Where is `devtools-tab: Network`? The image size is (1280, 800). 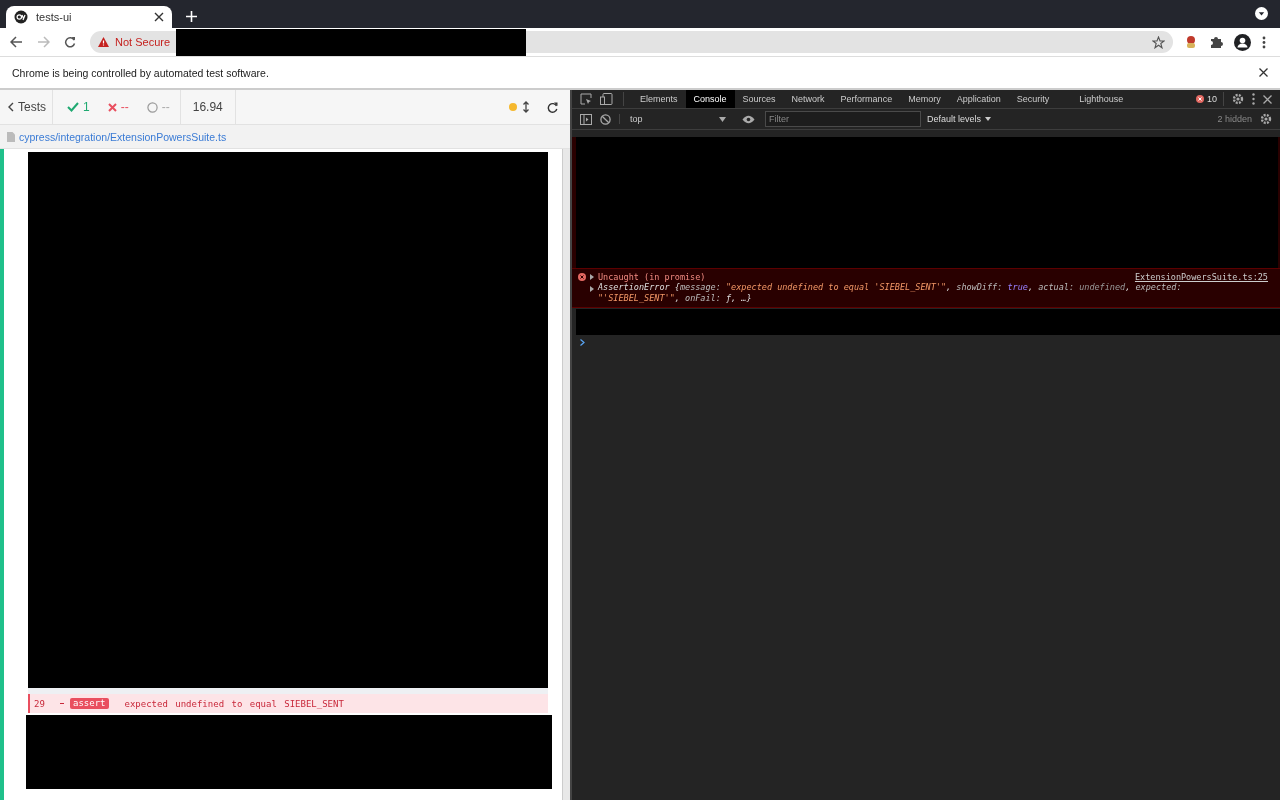 devtools-tab: Network is located at coordinates (808, 99).